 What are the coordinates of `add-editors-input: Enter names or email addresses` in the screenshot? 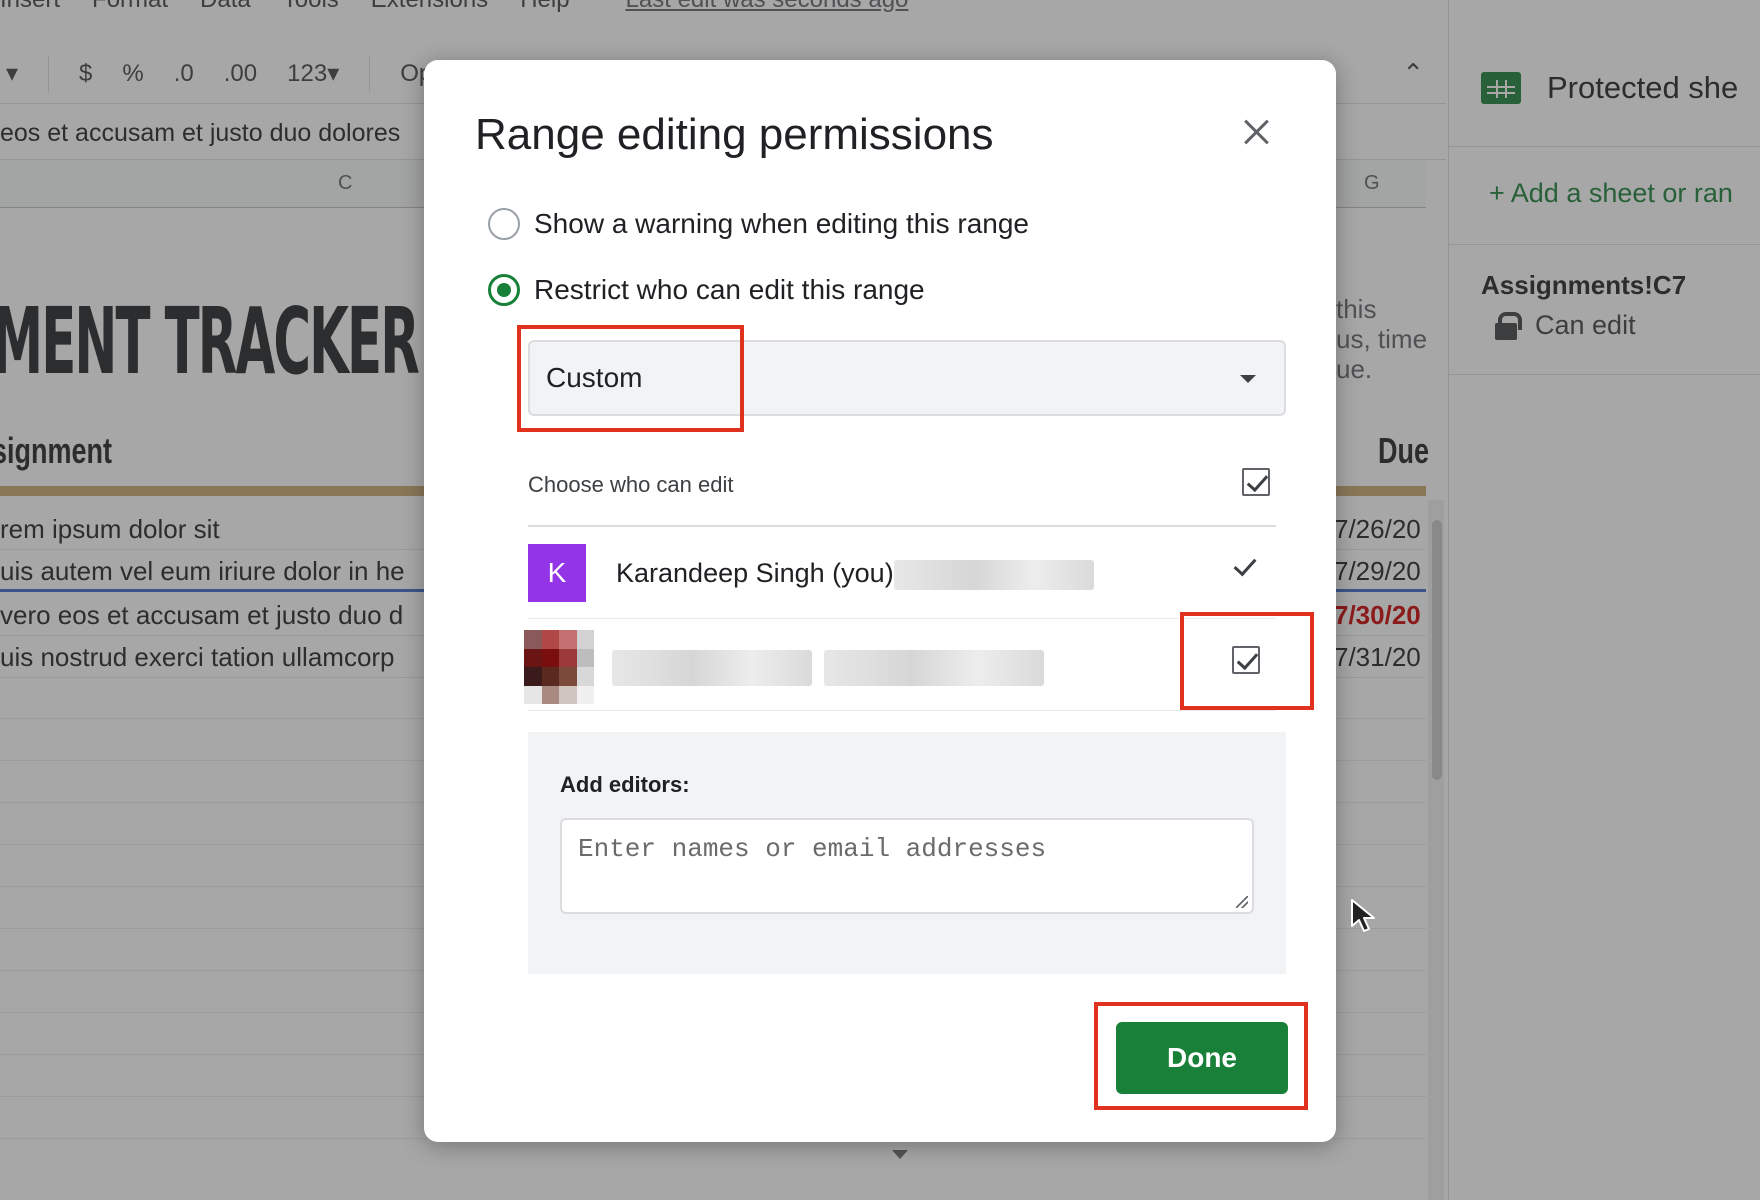 It's located at (907, 866).